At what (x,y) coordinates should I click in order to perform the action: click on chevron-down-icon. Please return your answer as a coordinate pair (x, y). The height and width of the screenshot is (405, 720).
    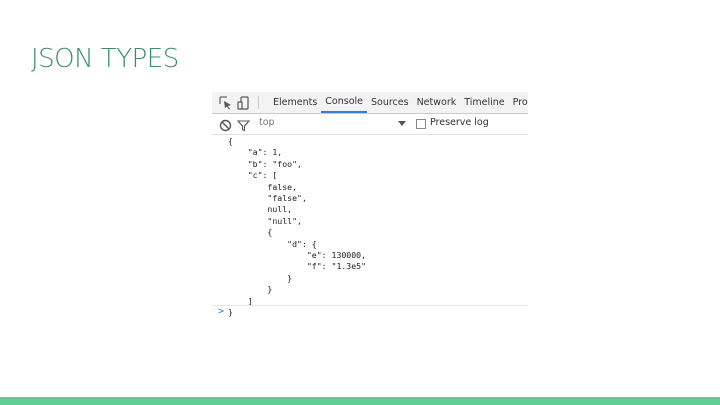
    Looking at the image, I should click on (402, 123).